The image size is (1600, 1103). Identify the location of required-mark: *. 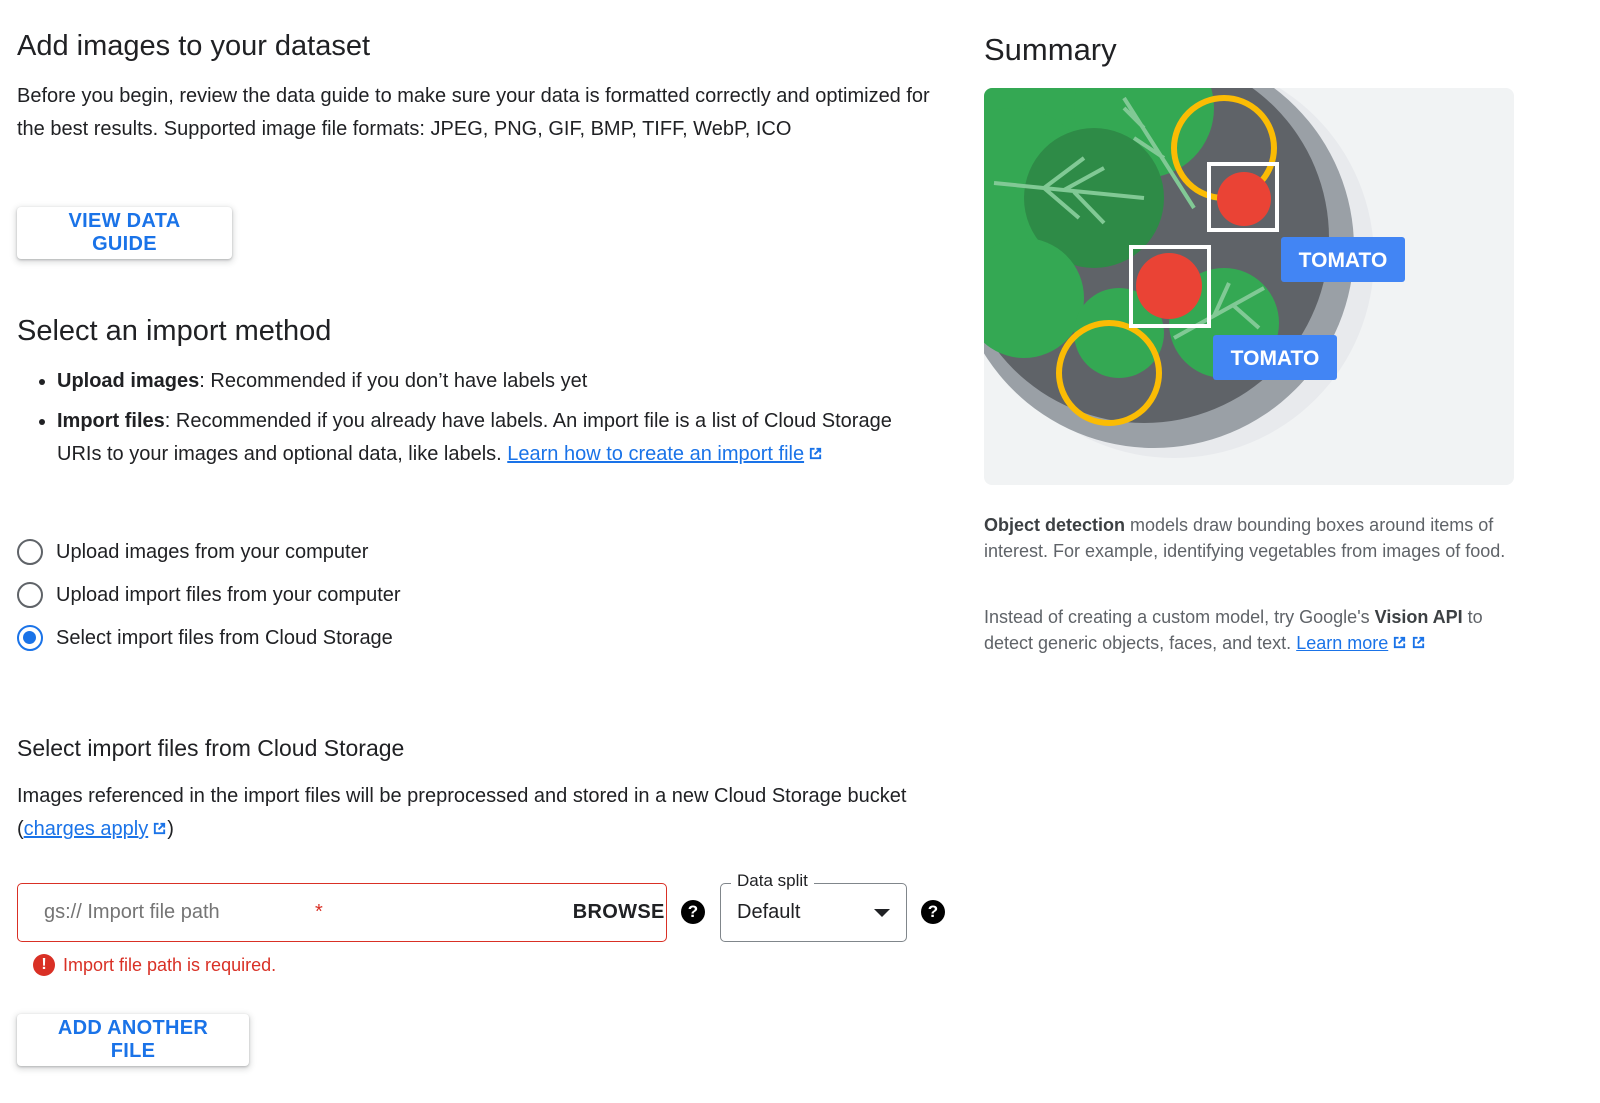
(319, 912).